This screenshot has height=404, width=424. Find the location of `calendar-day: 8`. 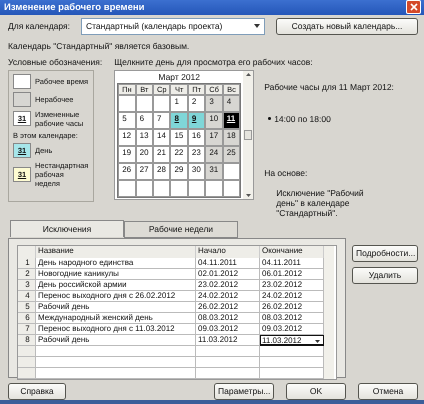

calendar-day: 8 is located at coordinates (179, 120).